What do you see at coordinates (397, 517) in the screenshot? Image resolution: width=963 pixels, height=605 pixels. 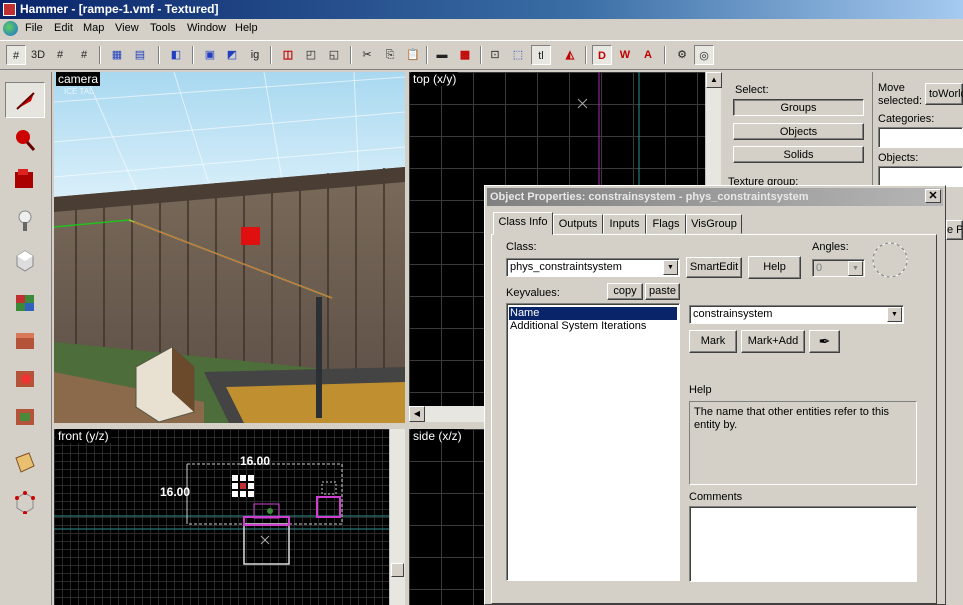 I see `front-scrollbar-vertical` at bounding box center [397, 517].